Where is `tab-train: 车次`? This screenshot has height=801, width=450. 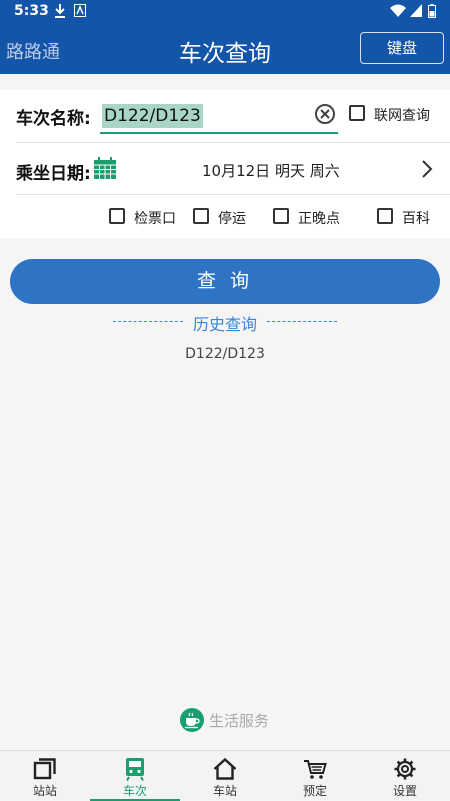
tab-train: 车次 is located at coordinates (135, 776).